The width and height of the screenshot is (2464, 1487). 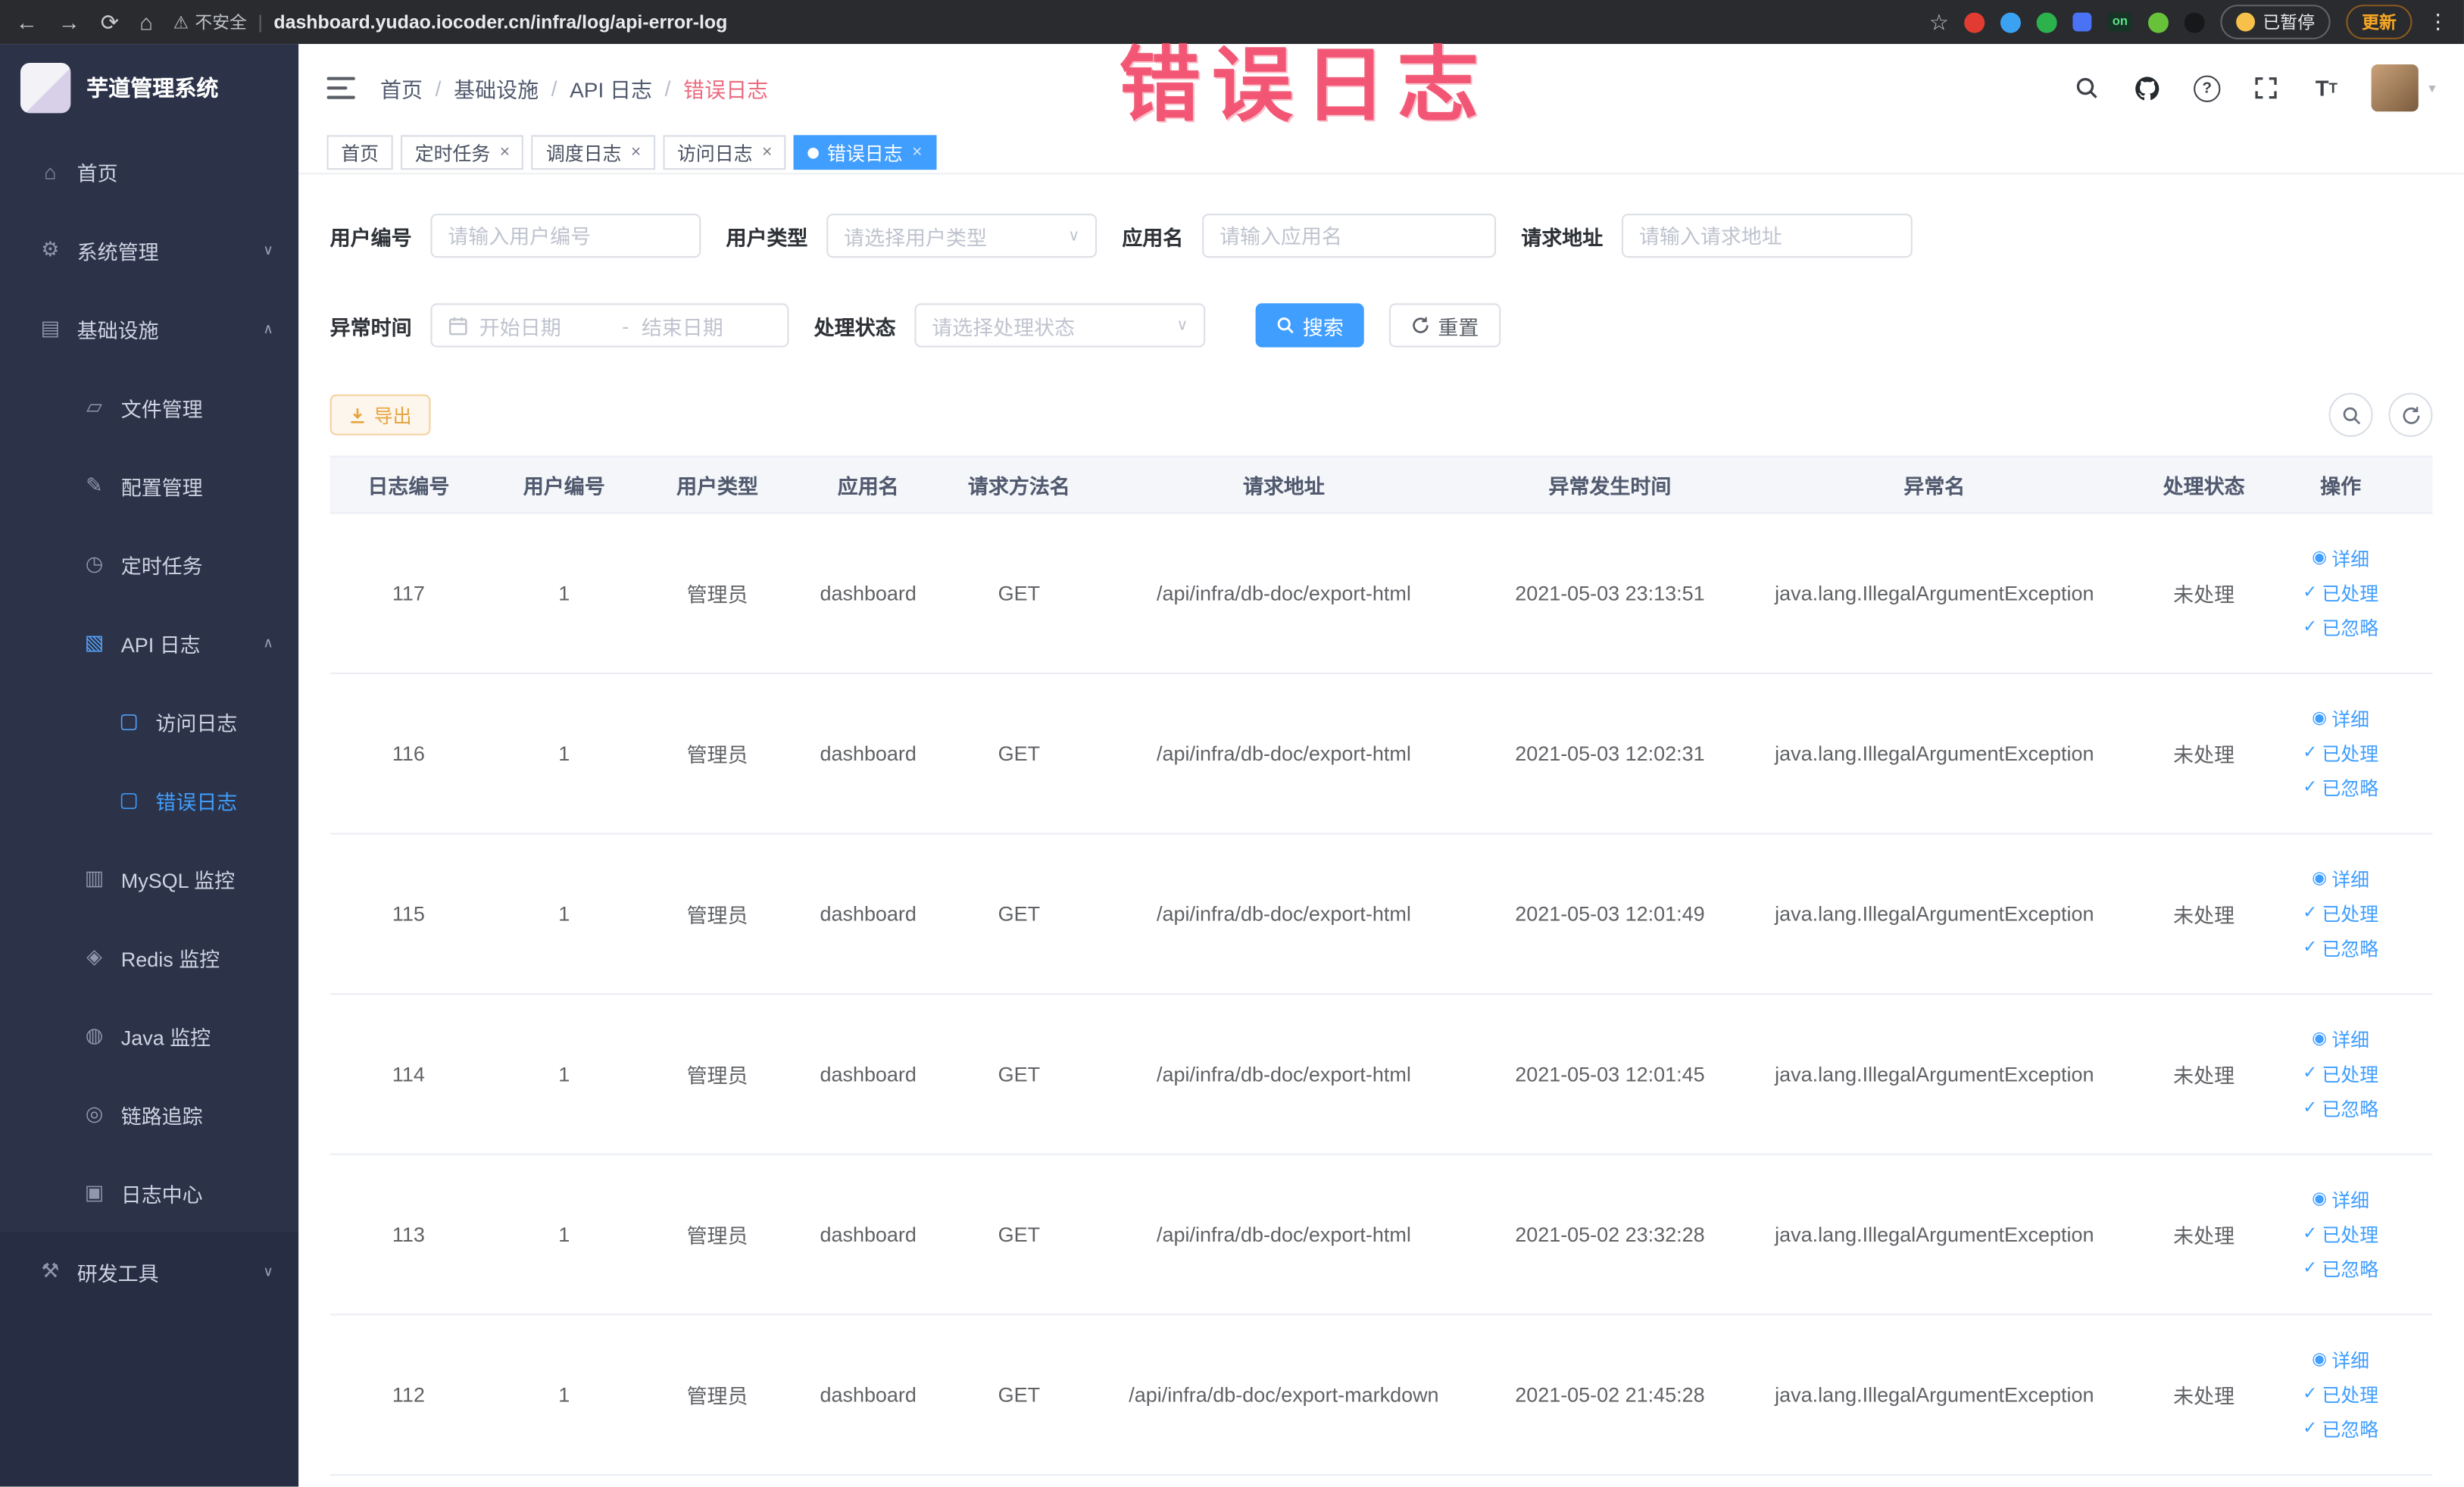 I want to click on browser-actions: ☆ on 已暂停 更新 ⋮, so click(x=2188, y=22).